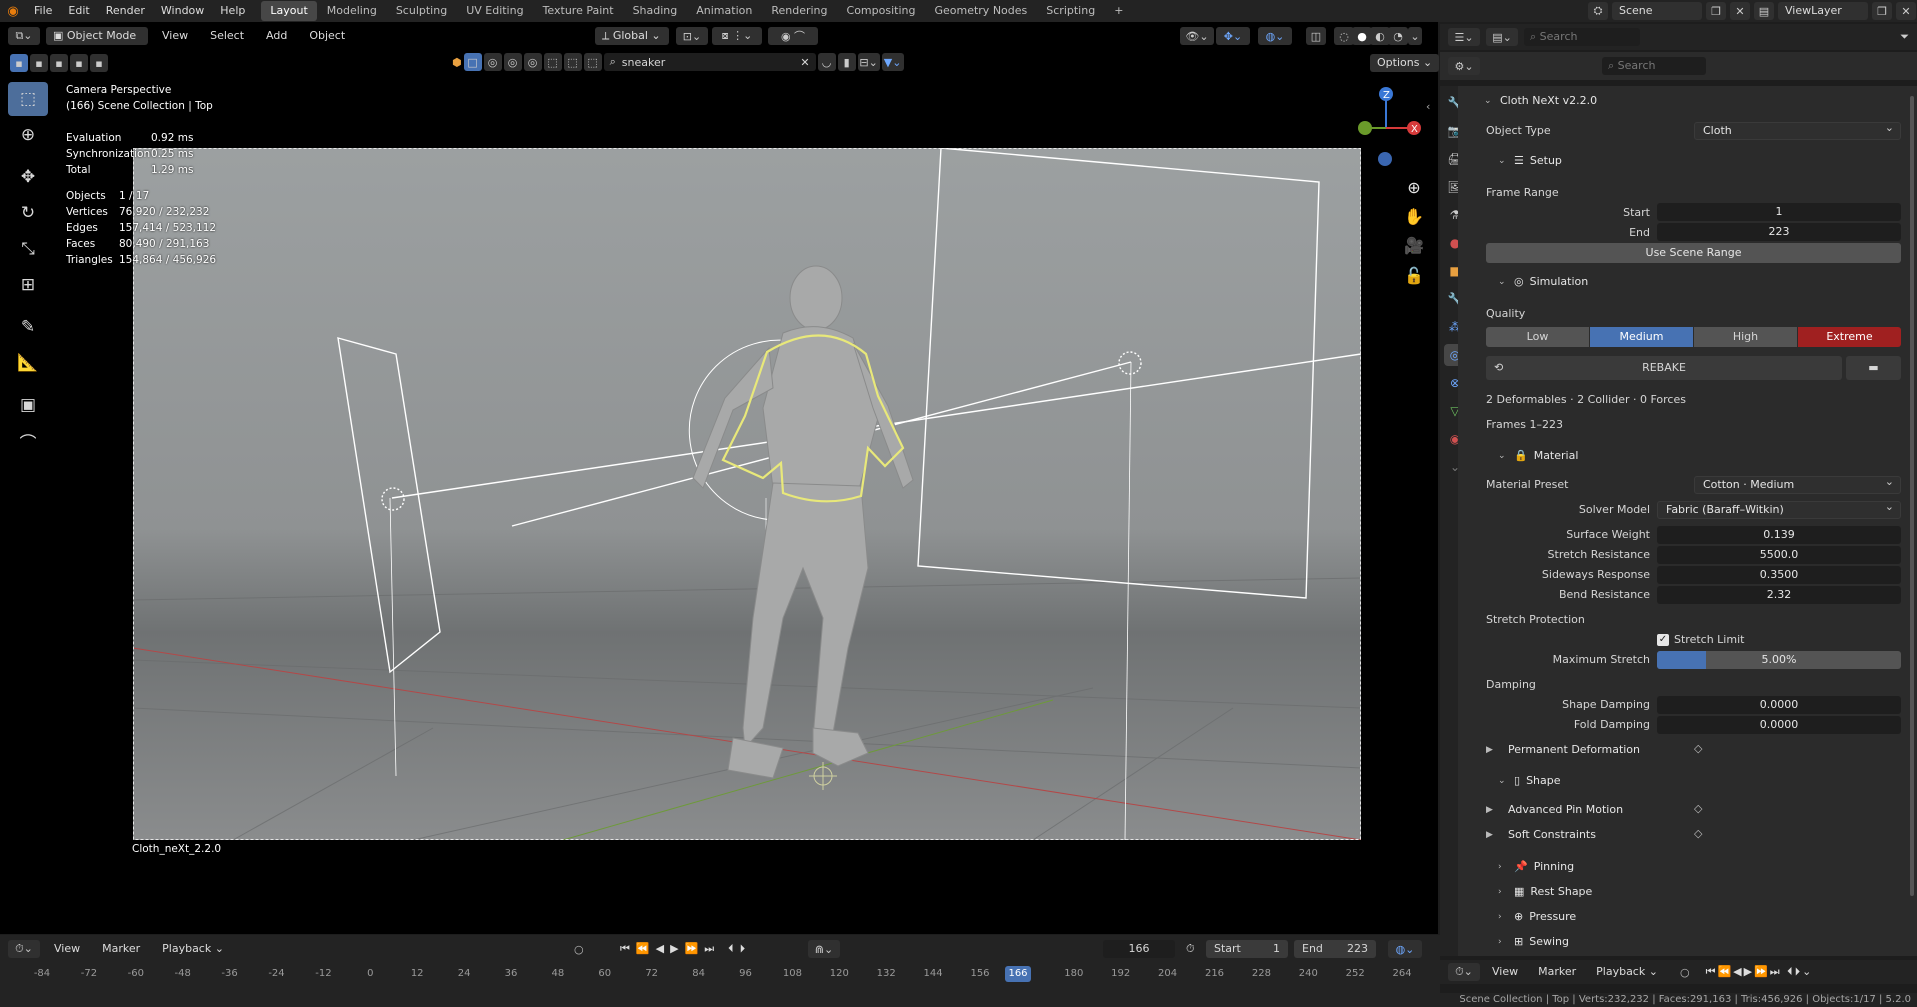 This screenshot has width=1917, height=1007. What do you see at coordinates (1779, 232) in the screenshot?
I see `end-field: 223` at bounding box center [1779, 232].